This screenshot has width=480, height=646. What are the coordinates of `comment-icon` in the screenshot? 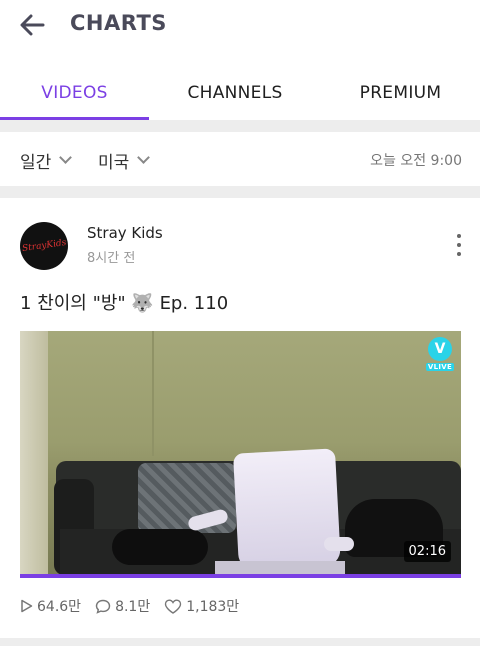 It's located at (103, 606).